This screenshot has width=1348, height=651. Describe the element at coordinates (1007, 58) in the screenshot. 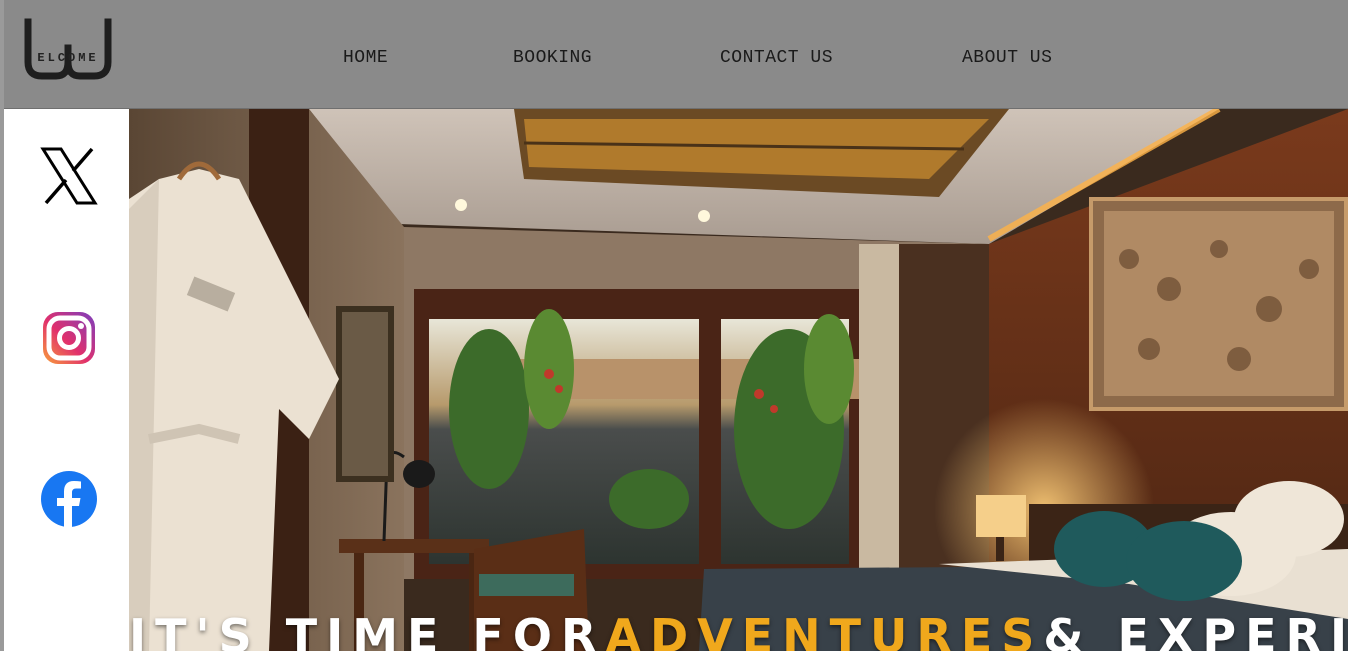

I see `nav-about-us: ABOUT US` at that location.